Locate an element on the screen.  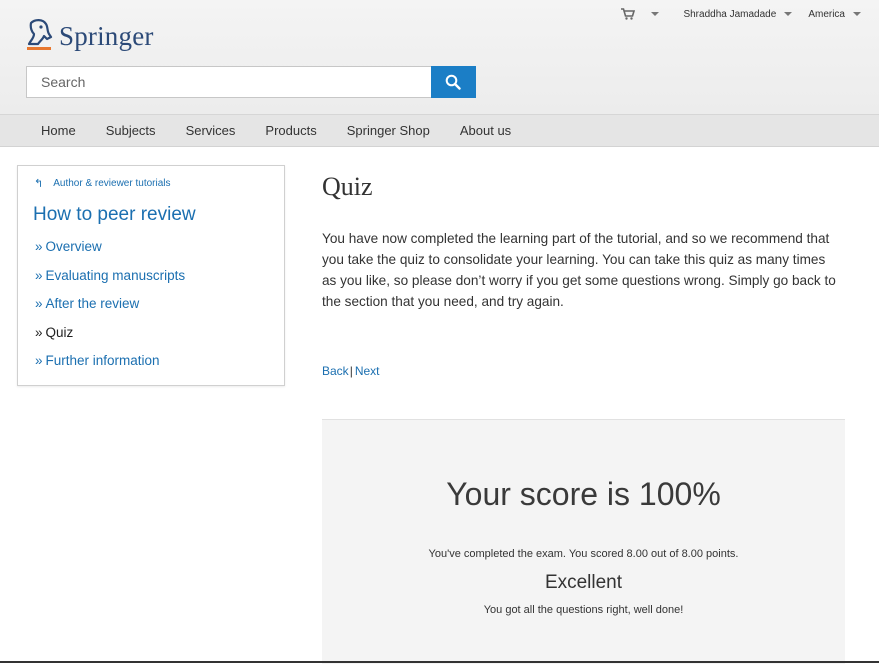
nav-item-subjects: Subjects is located at coordinates (131, 130).